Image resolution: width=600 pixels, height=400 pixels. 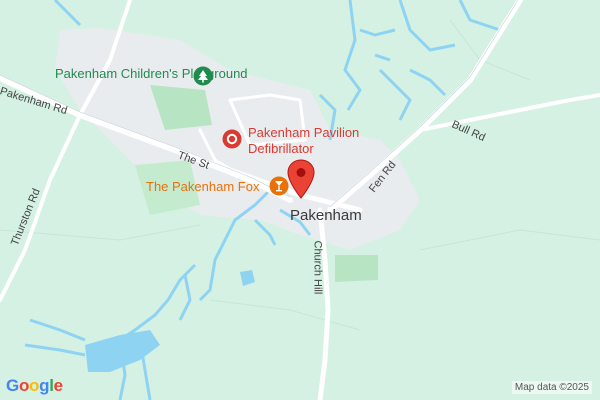 What do you see at coordinates (203, 78) in the screenshot?
I see `tree-icon` at bounding box center [203, 78].